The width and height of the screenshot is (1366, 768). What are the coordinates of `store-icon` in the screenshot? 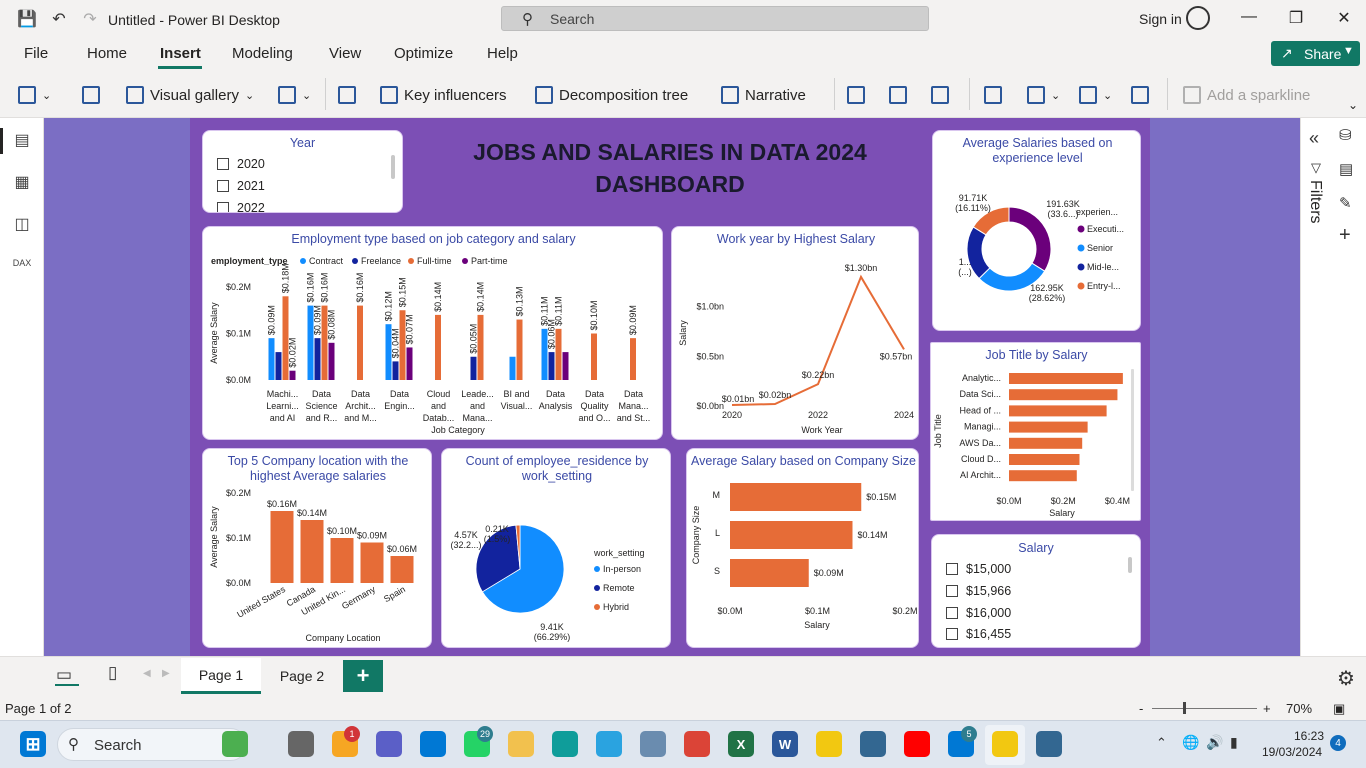 It's located at (433, 744).